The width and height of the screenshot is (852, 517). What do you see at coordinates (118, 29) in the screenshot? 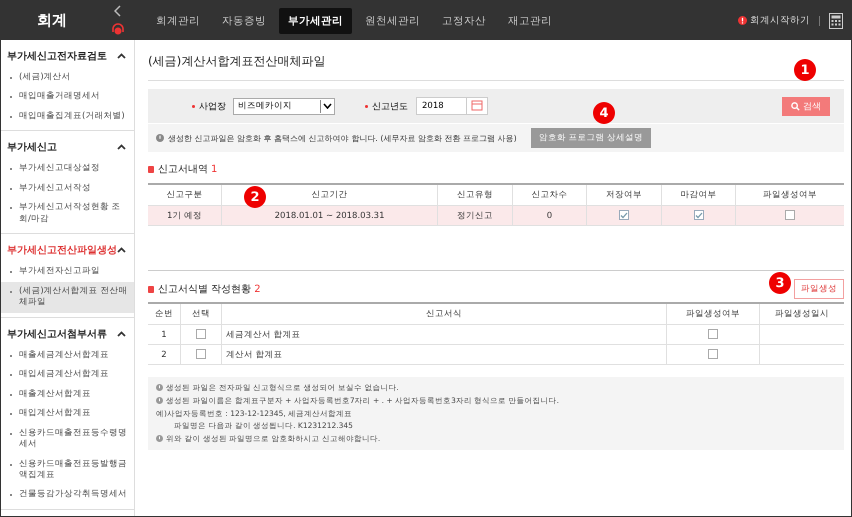
I see `help-headset-icon` at bounding box center [118, 29].